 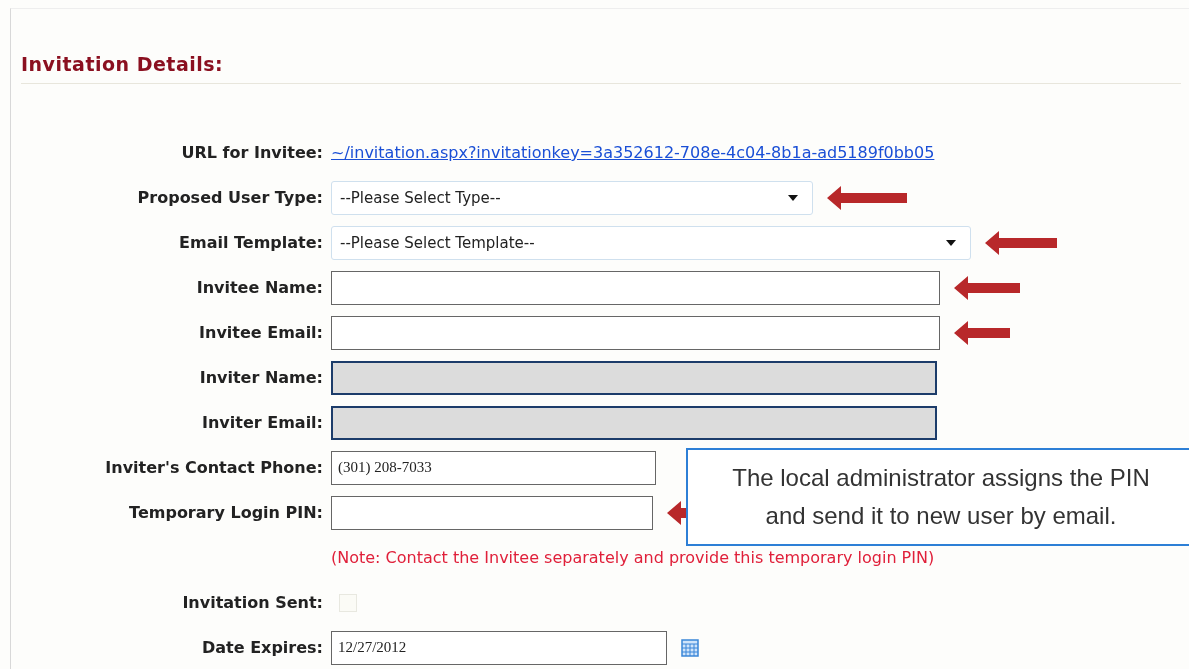 I want to click on field-label: Inviter's Contact Phone:, so click(x=214, y=467).